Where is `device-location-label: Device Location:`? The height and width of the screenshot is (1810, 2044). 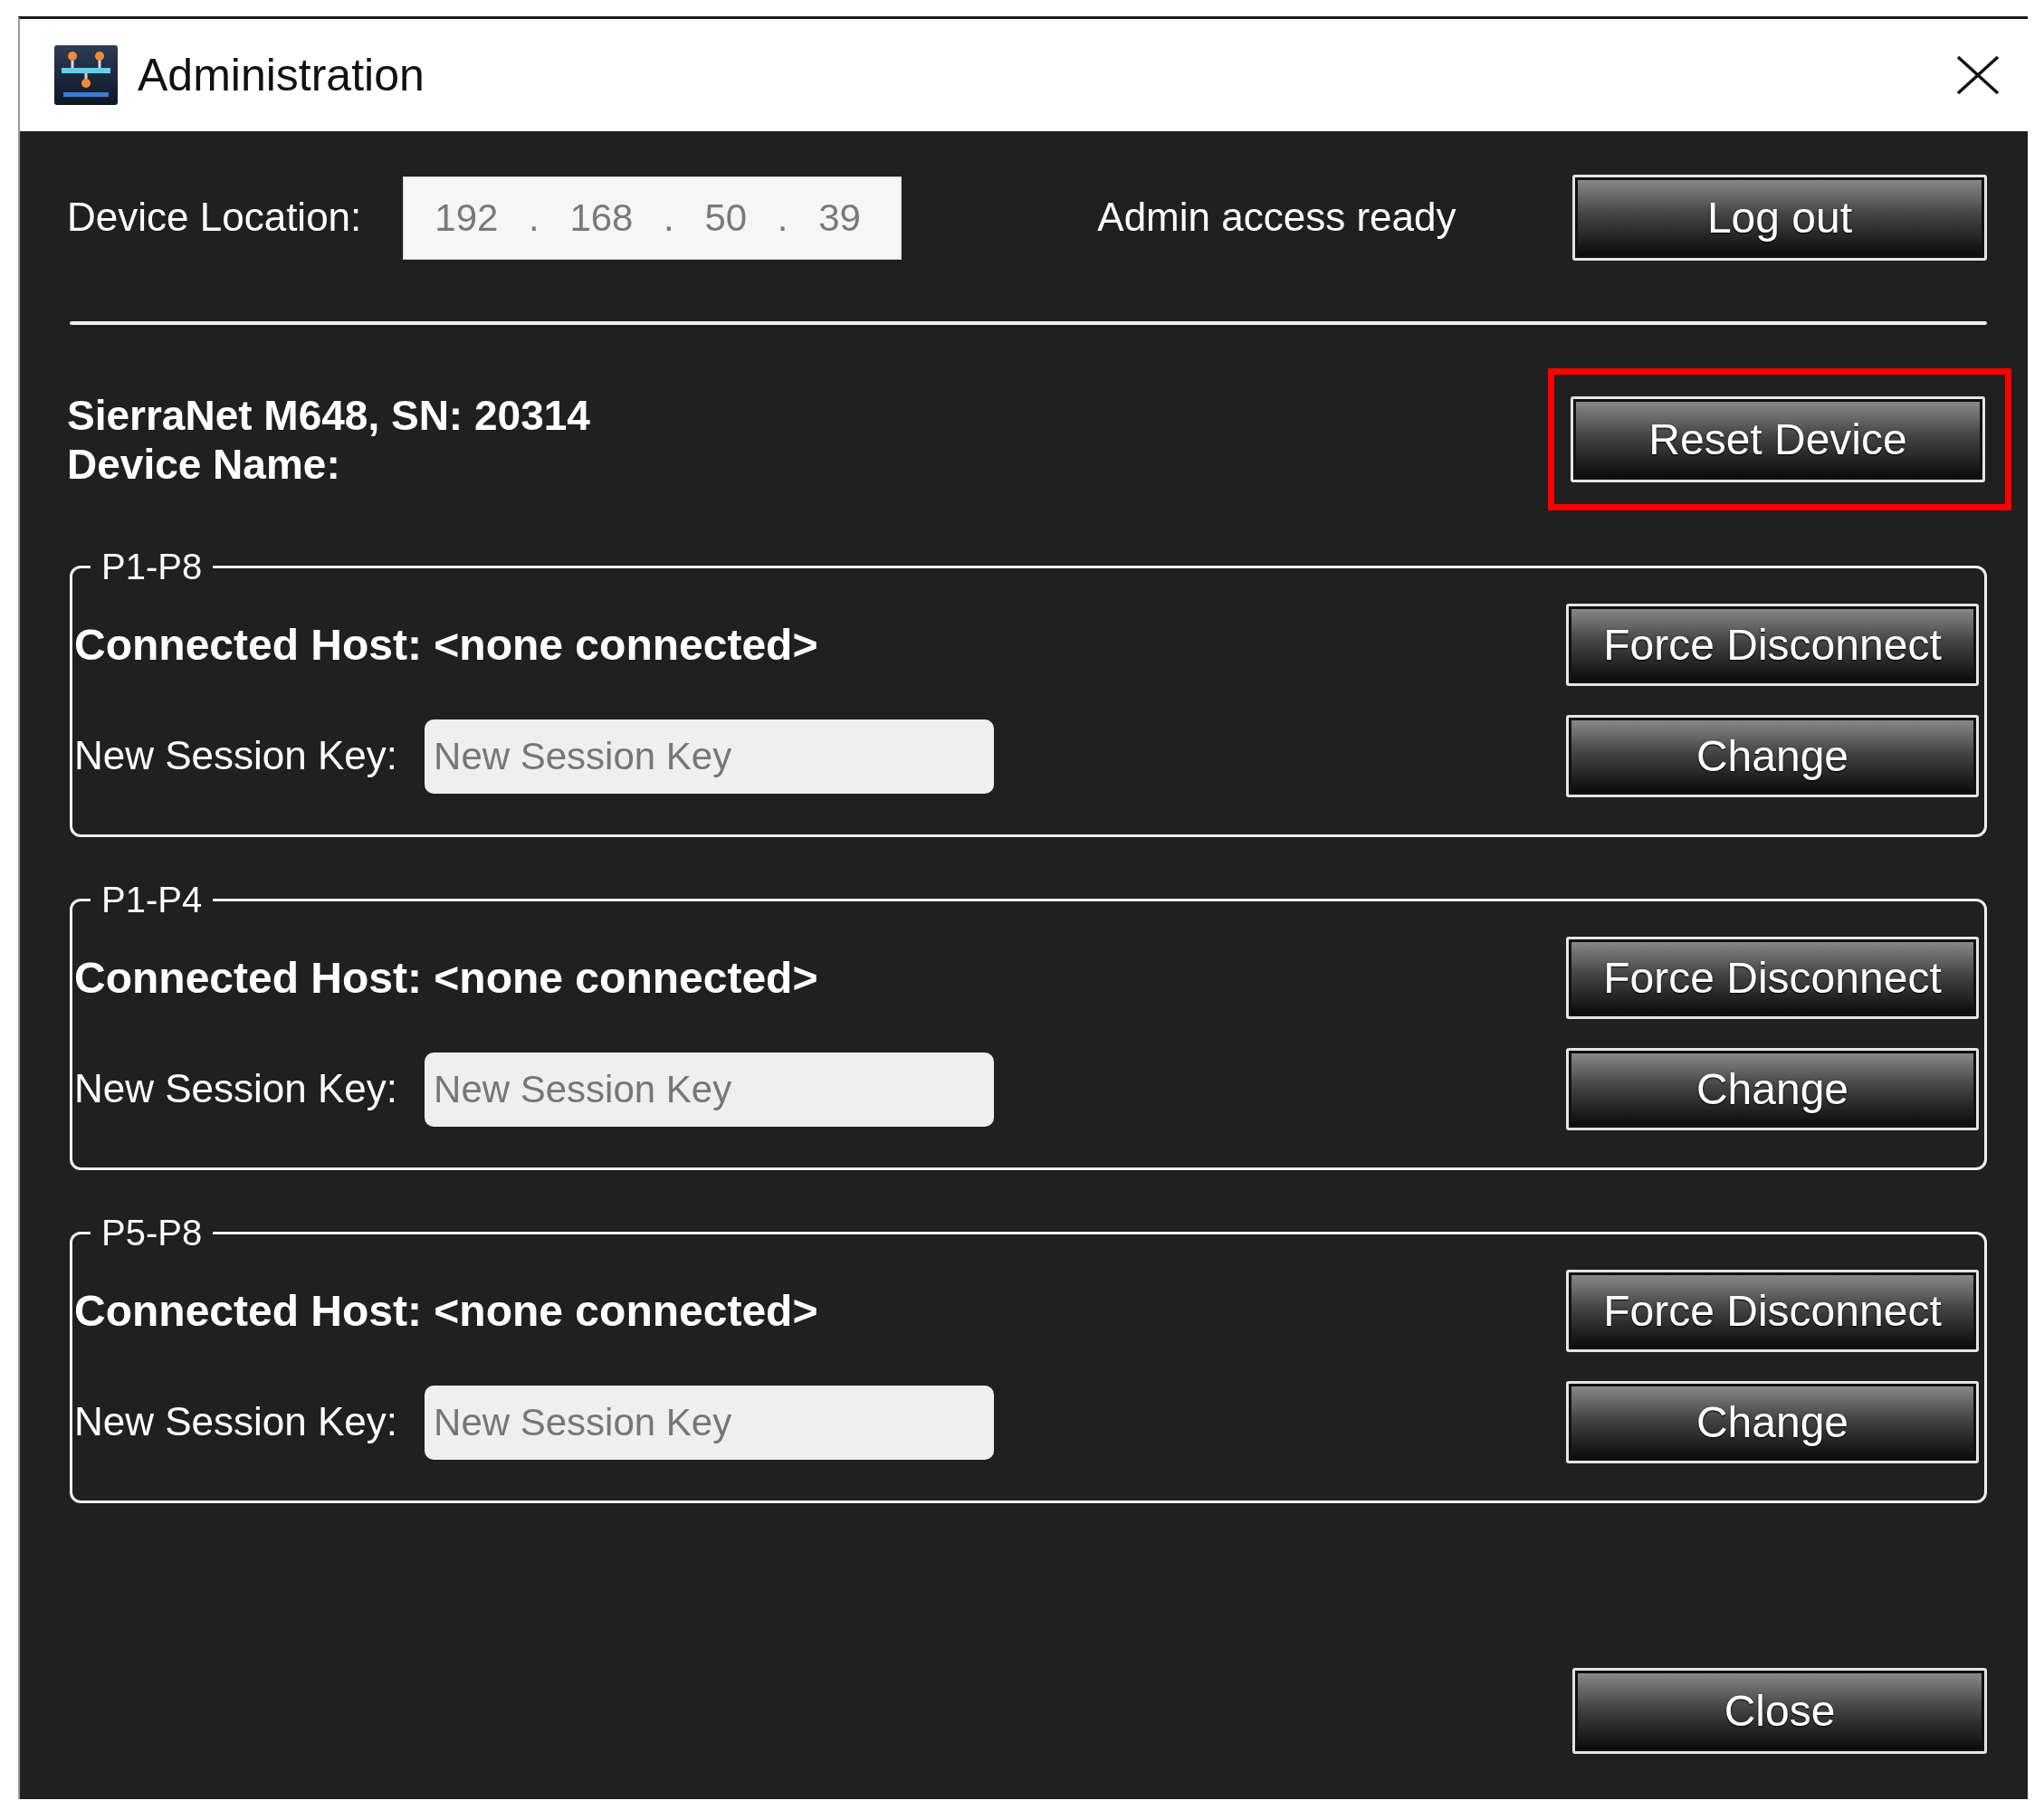 device-location-label: Device Location: is located at coordinates (214, 218).